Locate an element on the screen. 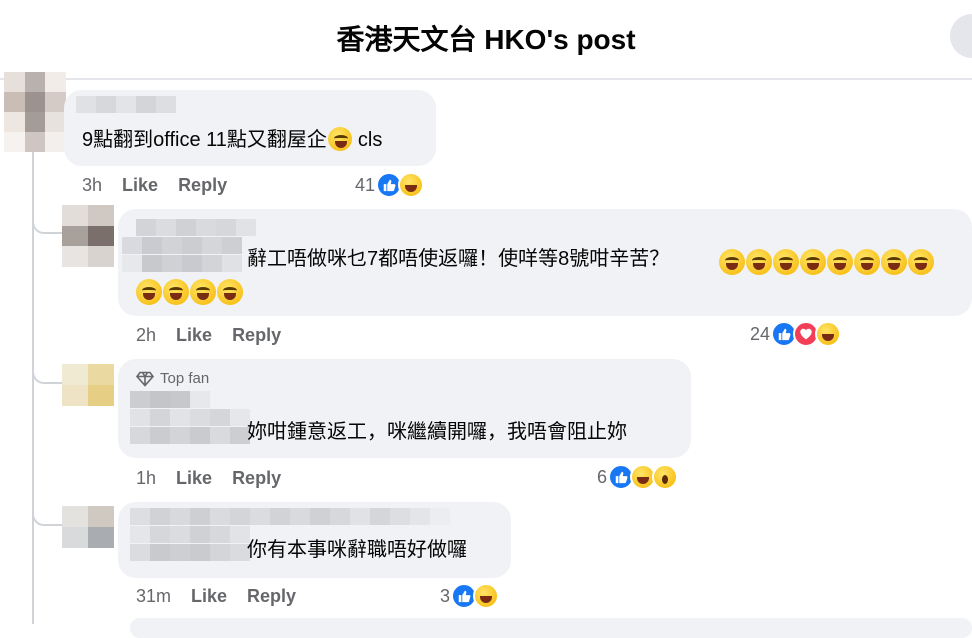  comment-actions: 1h Like Reply is located at coordinates (208, 478).